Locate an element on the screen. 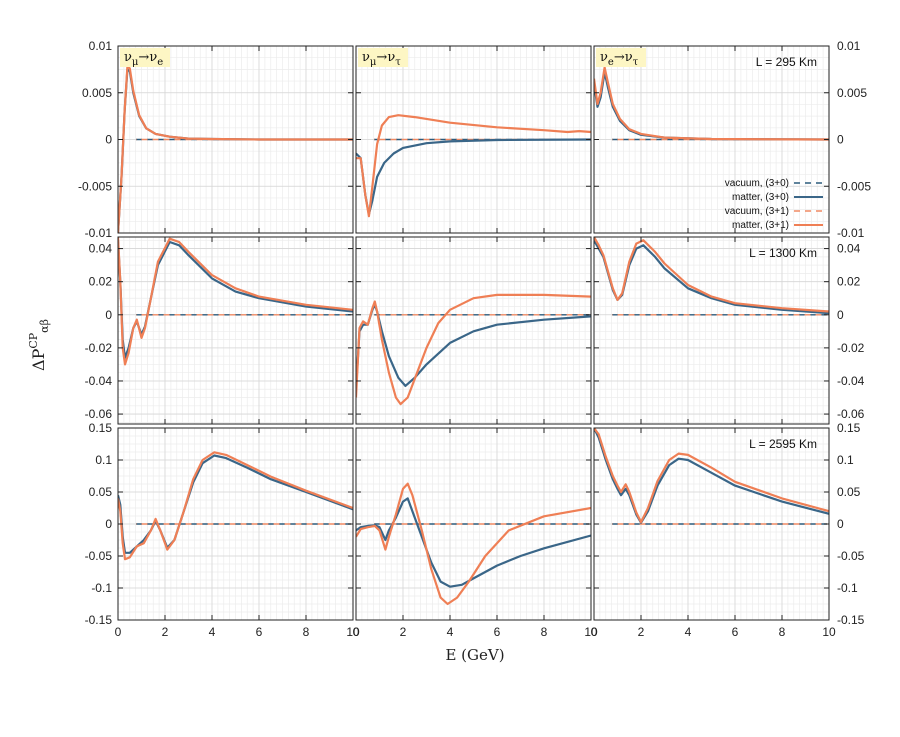 This screenshot has height=737, width=900. legend-label: matter, (3+0) is located at coordinates (760, 197).